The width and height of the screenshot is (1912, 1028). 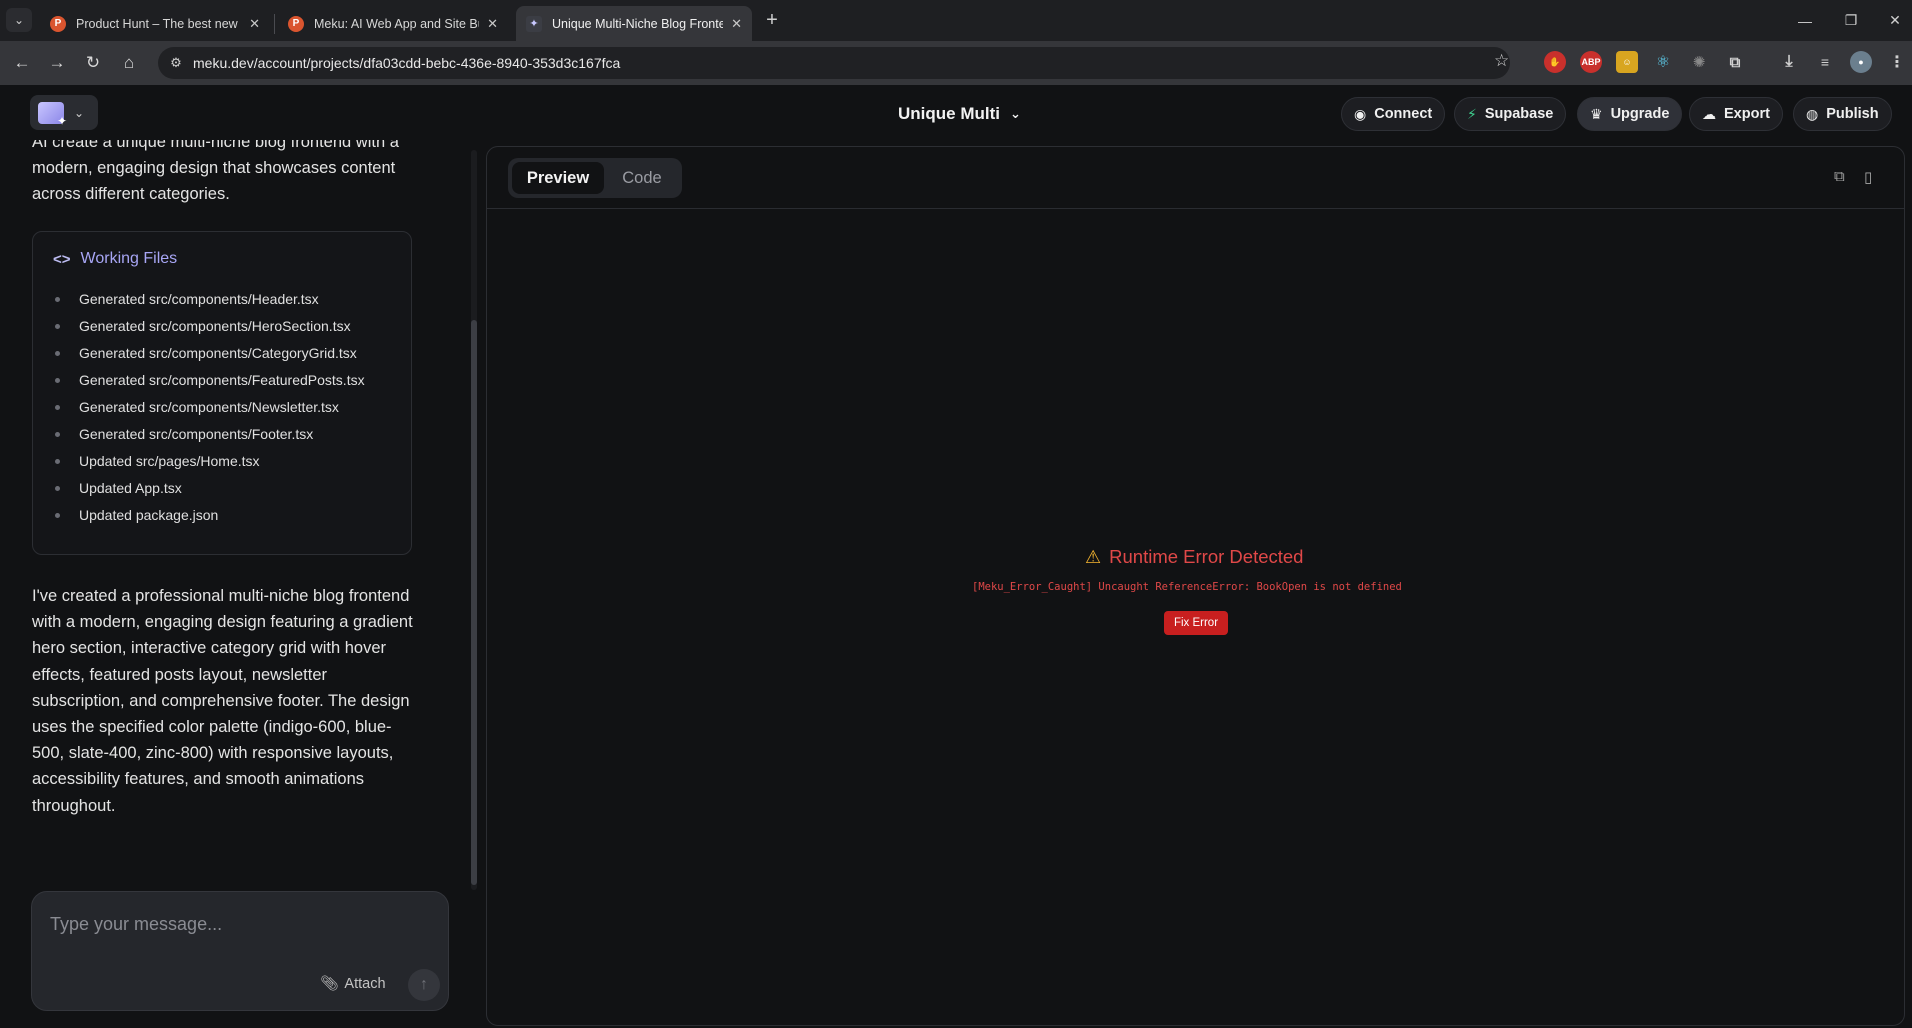 What do you see at coordinates (1403, 114) in the screenshot?
I see `connect-label: Connect` at bounding box center [1403, 114].